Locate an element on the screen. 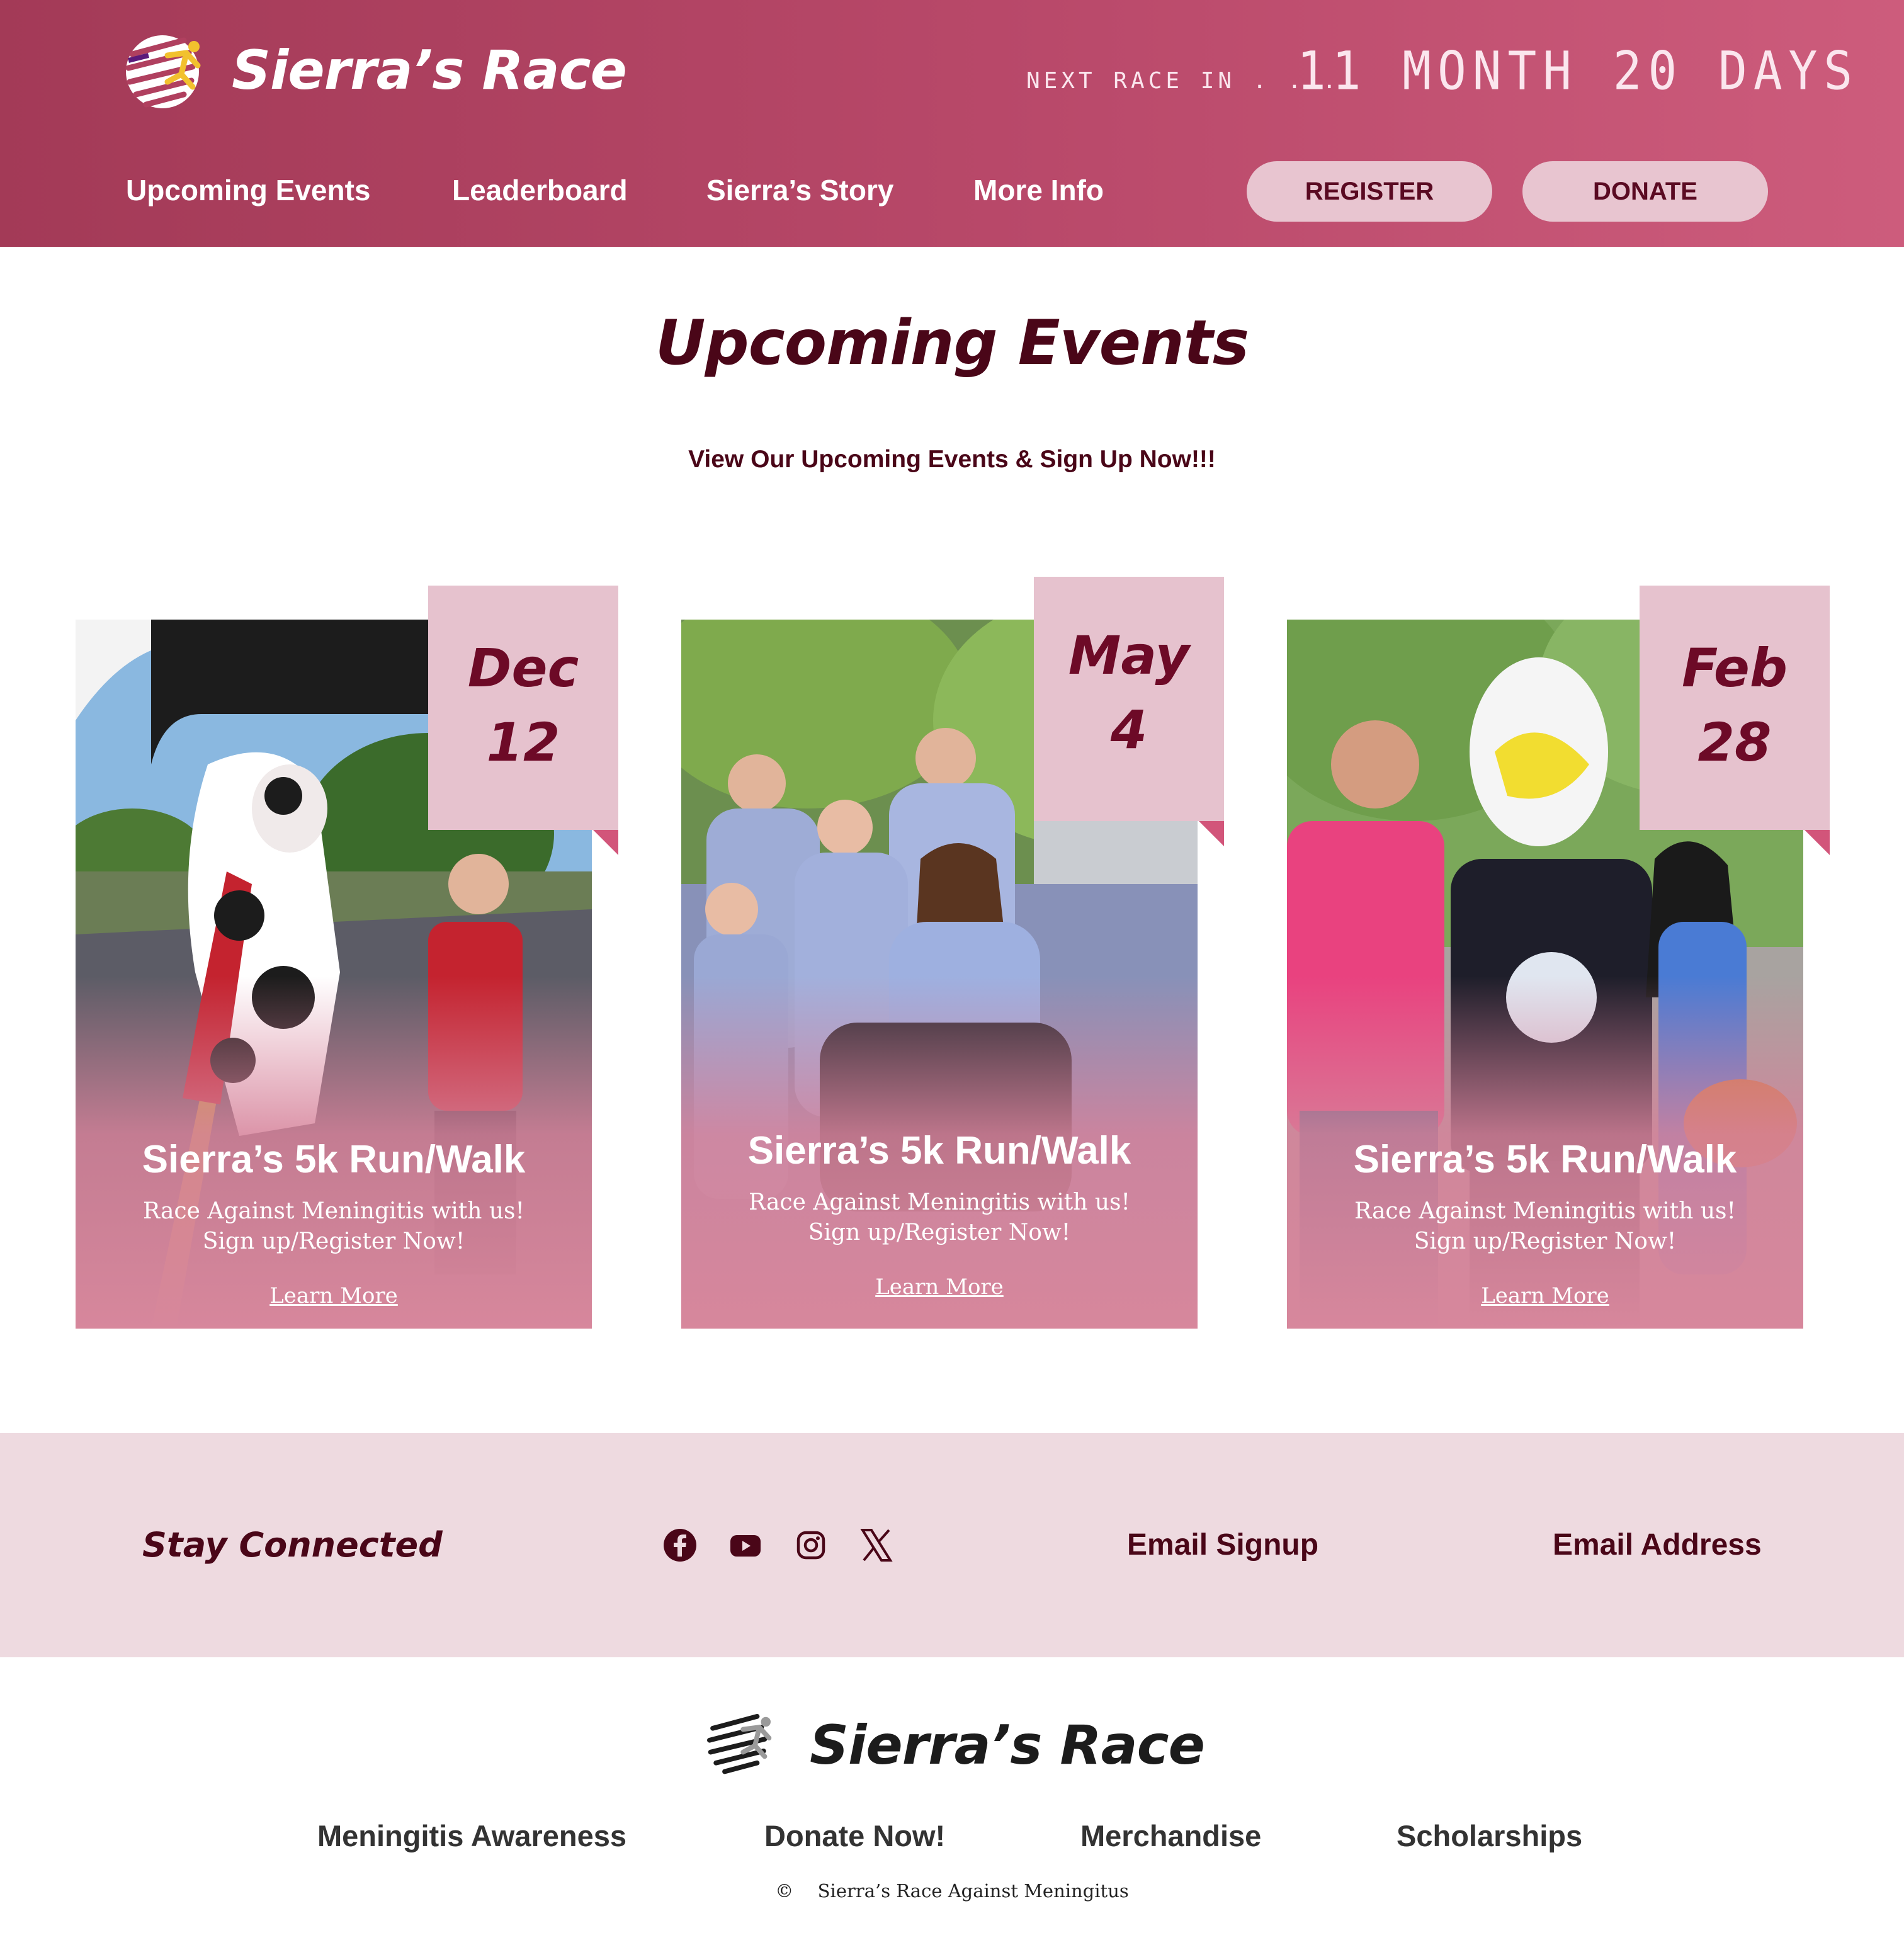 The height and width of the screenshot is (1957, 1904). event-month: Dec is located at coordinates (523, 668).